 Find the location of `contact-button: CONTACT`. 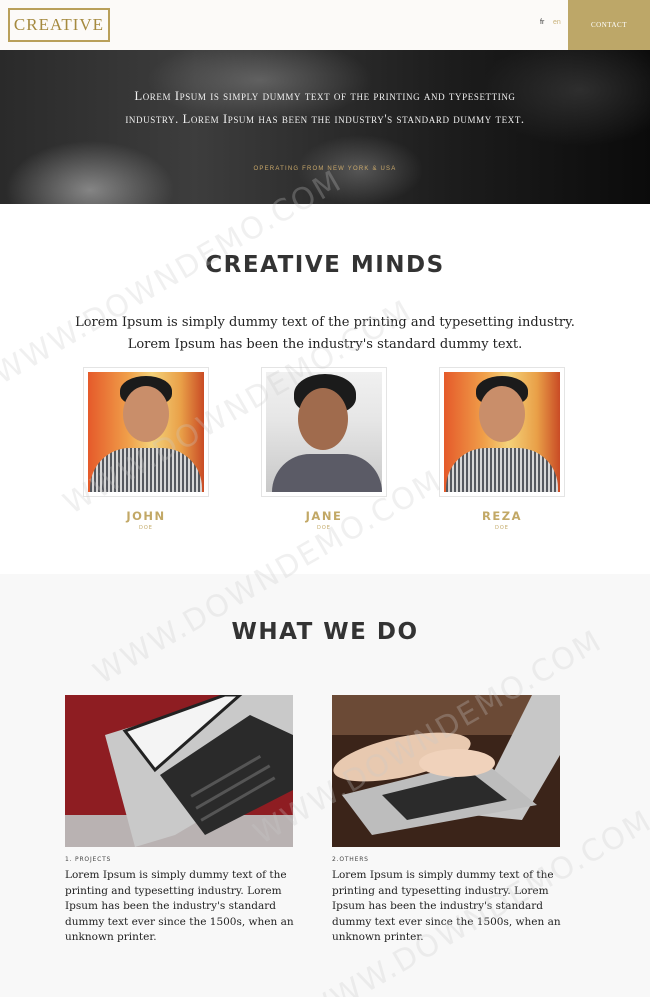

contact-button: CONTACT is located at coordinates (609, 25).